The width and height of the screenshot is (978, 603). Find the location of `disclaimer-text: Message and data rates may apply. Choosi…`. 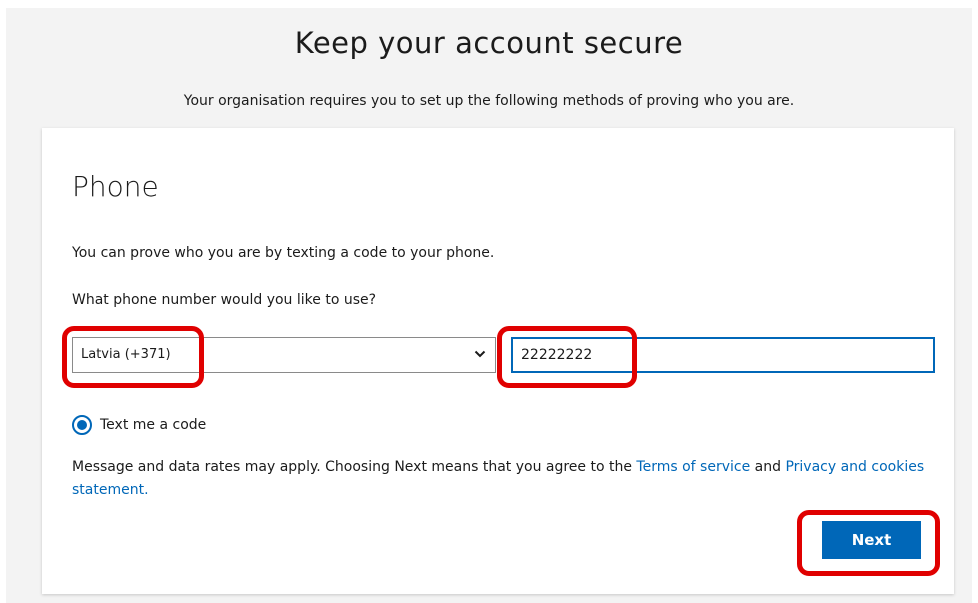

disclaimer-text: Message and data rates may apply. Choosi… is located at coordinates (502, 479).